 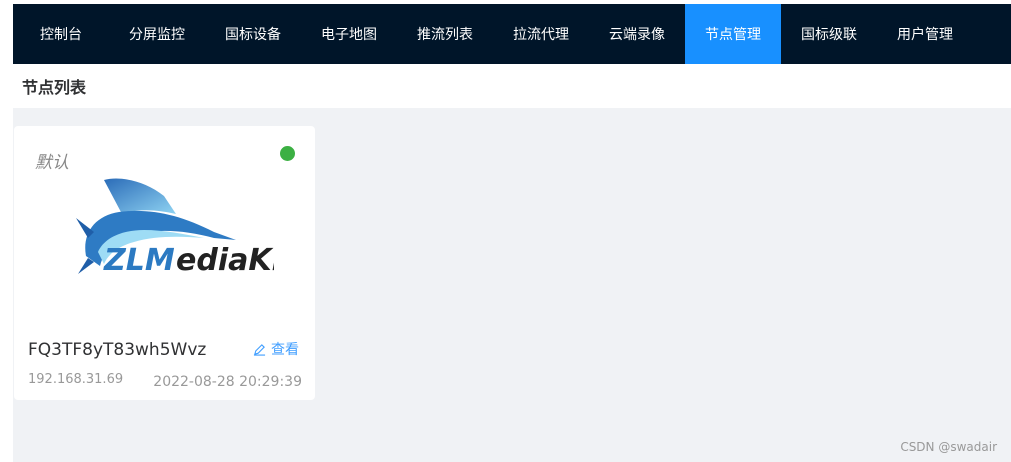 I want to click on view-label: 查看, so click(x=285, y=350).